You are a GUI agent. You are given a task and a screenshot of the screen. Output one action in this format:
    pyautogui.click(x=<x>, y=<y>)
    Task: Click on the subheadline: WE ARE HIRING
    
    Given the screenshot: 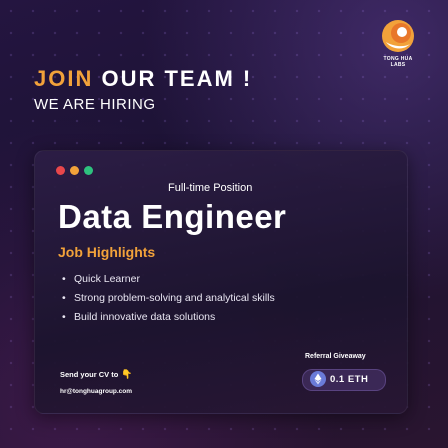 What is the action you would take?
    pyautogui.click(x=95, y=104)
    